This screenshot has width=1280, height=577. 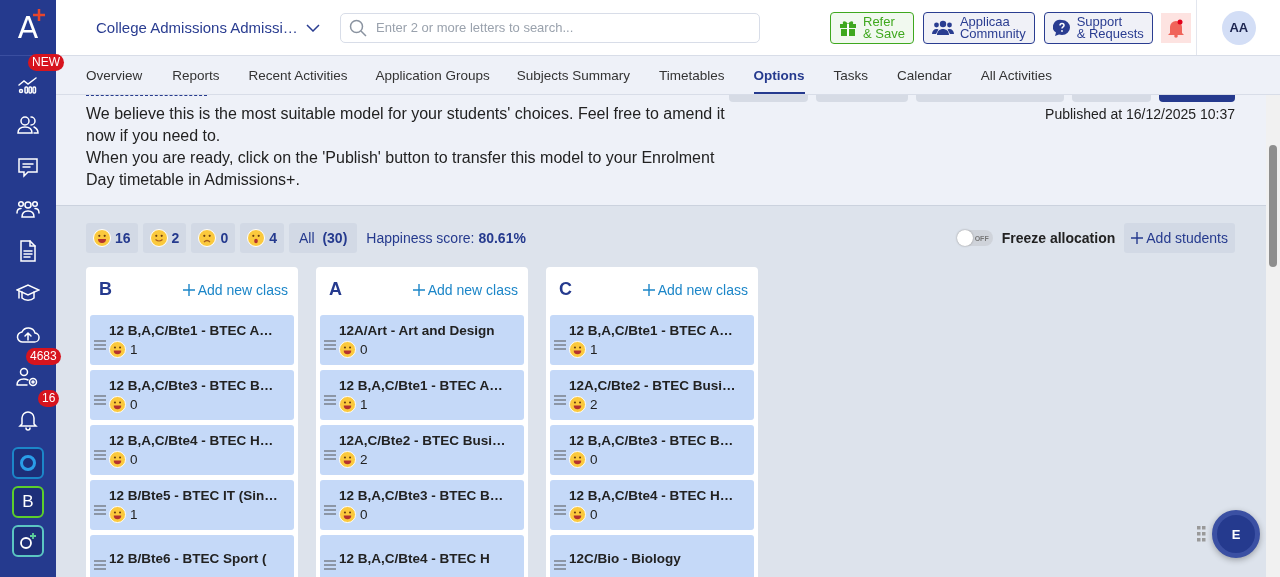 I want to click on class-card: 12C/Bio - Biology, so click(x=652, y=556).